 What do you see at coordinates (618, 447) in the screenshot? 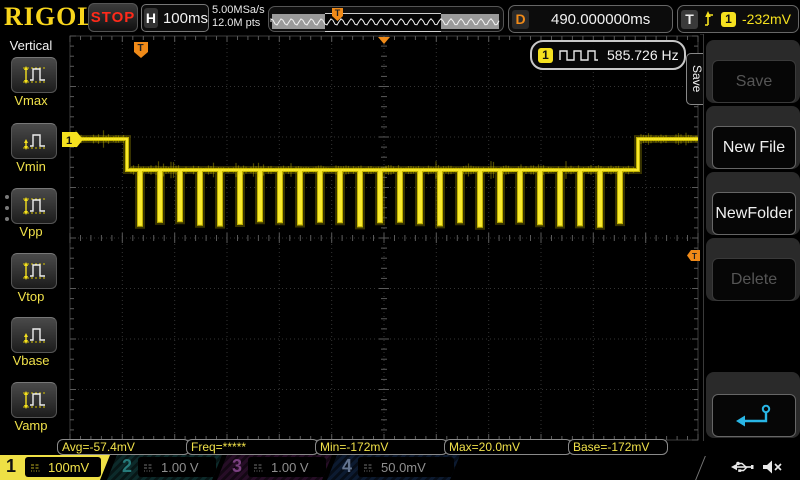
I see `measurement-readout: Base=-172mV` at bounding box center [618, 447].